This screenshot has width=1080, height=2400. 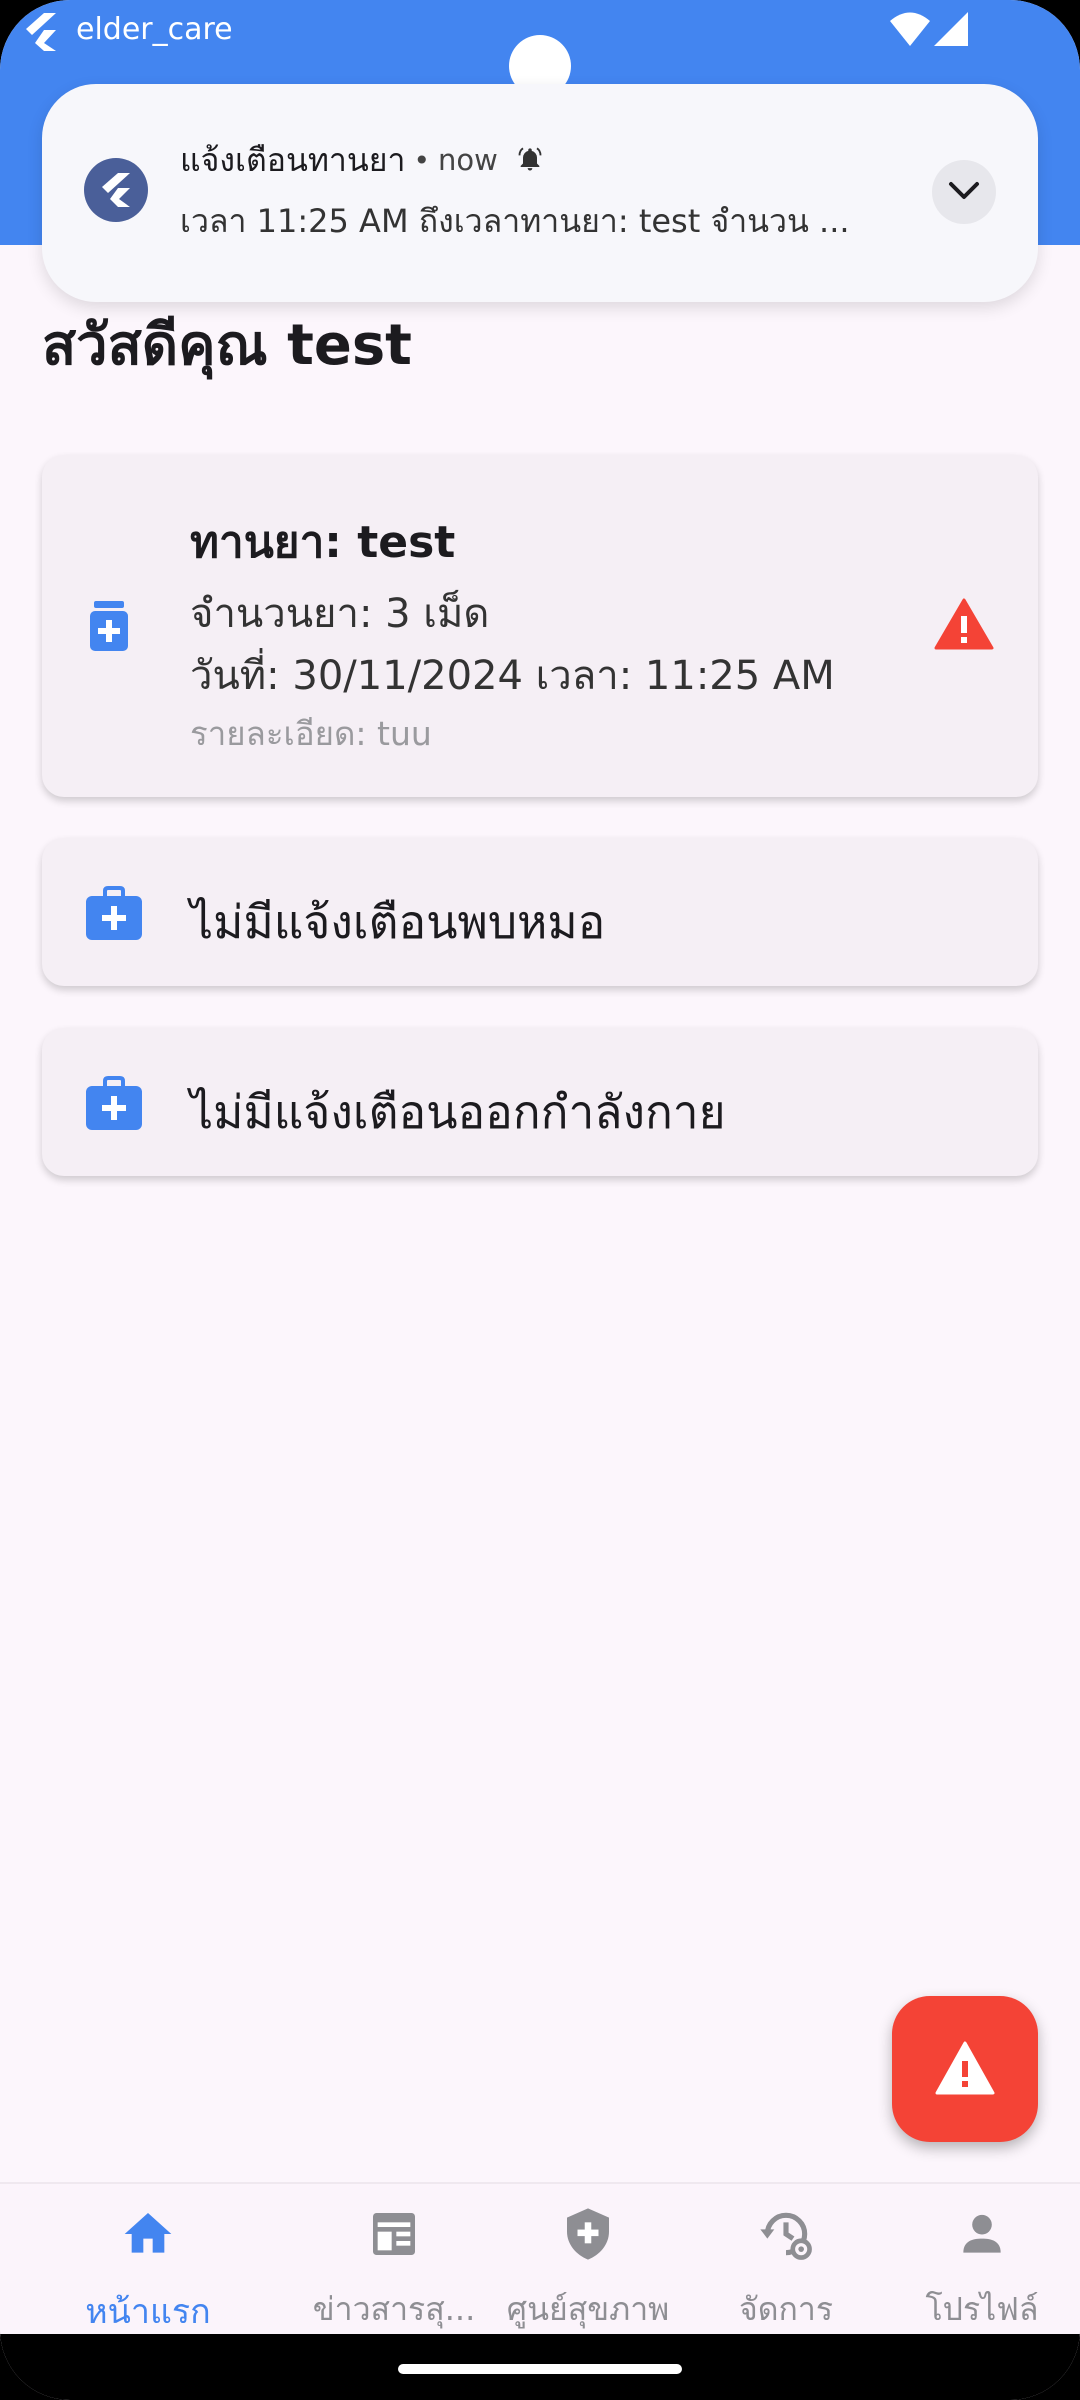 What do you see at coordinates (786, 2309) in the screenshot?
I see `nav-label-manage: จัดการ` at bounding box center [786, 2309].